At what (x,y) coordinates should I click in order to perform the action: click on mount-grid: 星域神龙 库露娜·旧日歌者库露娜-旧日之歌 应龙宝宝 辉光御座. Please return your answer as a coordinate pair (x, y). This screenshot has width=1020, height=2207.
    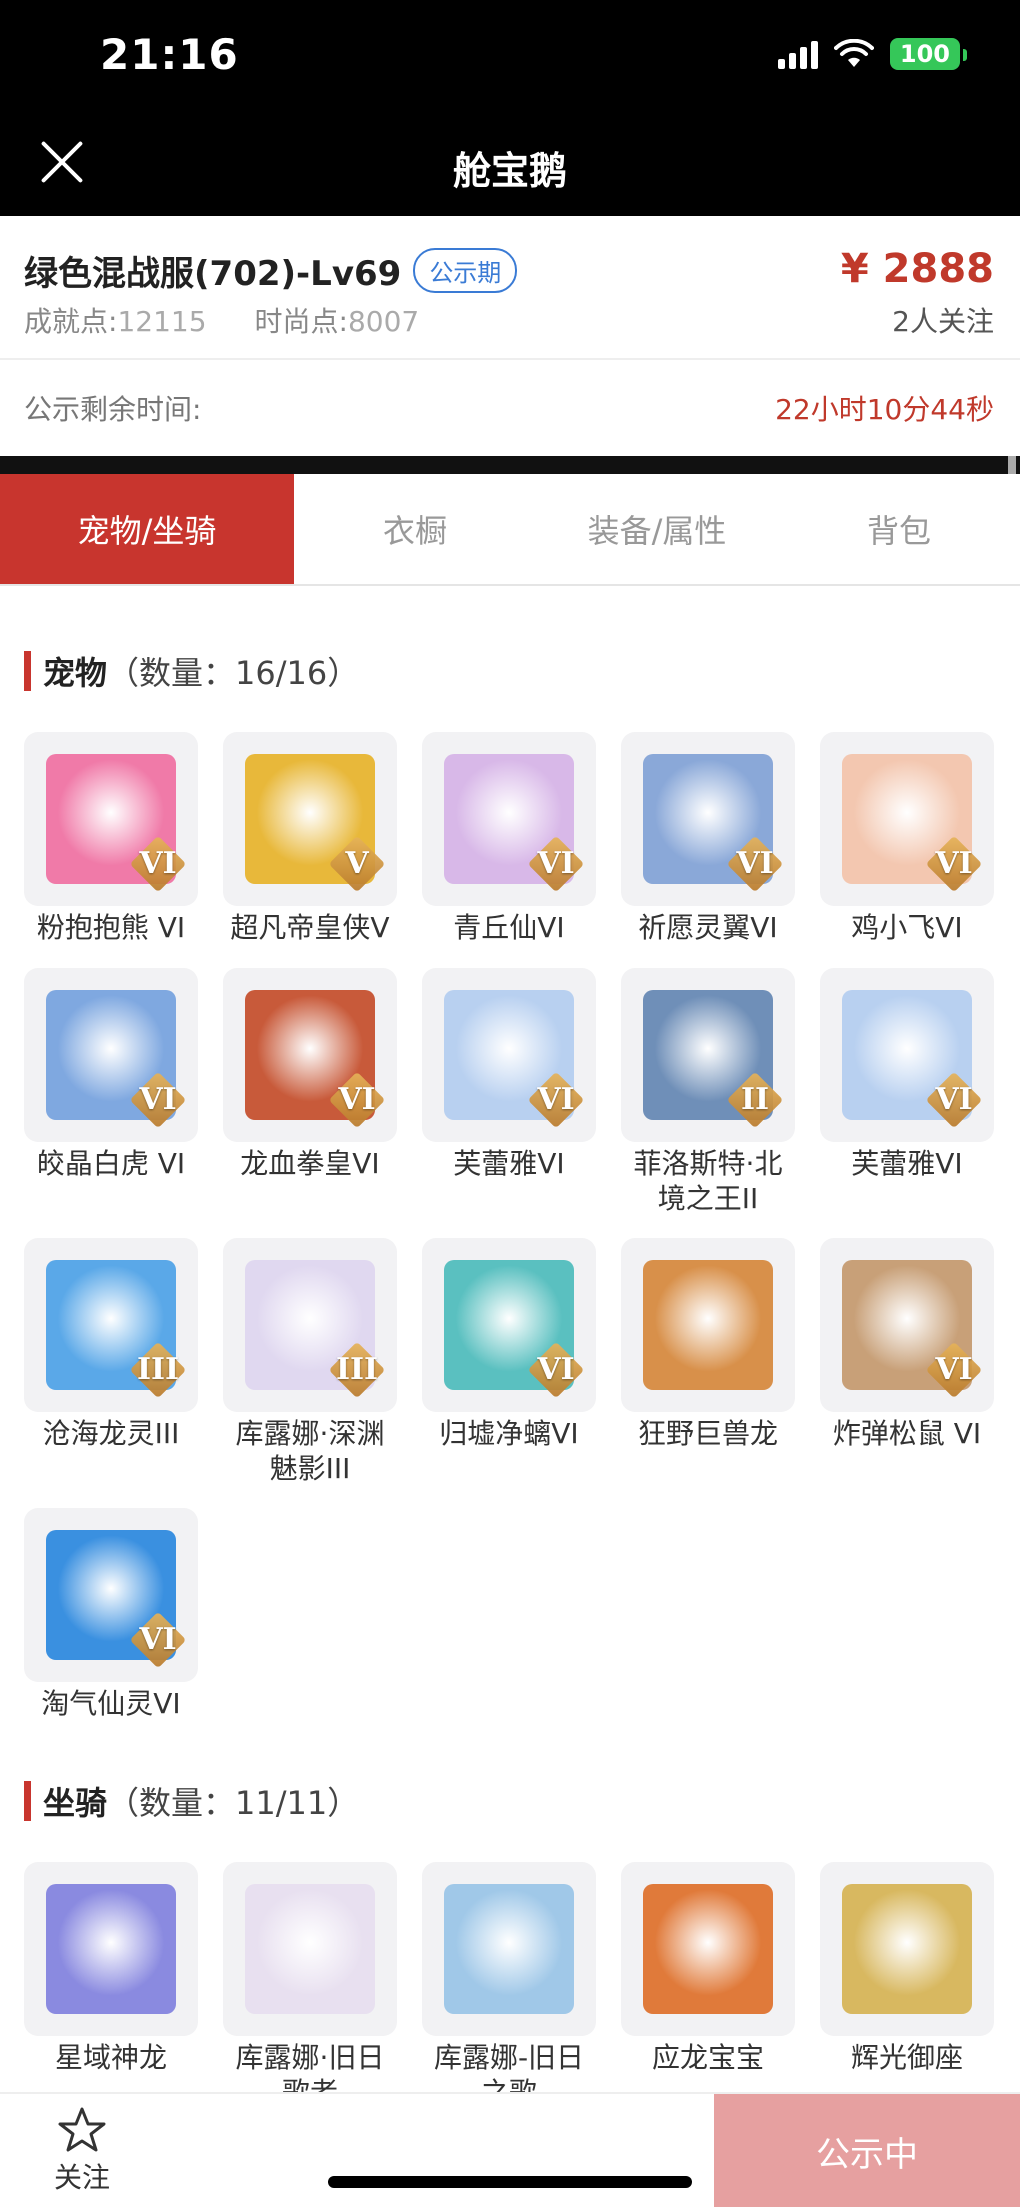
    Looking at the image, I should click on (511, 1977).